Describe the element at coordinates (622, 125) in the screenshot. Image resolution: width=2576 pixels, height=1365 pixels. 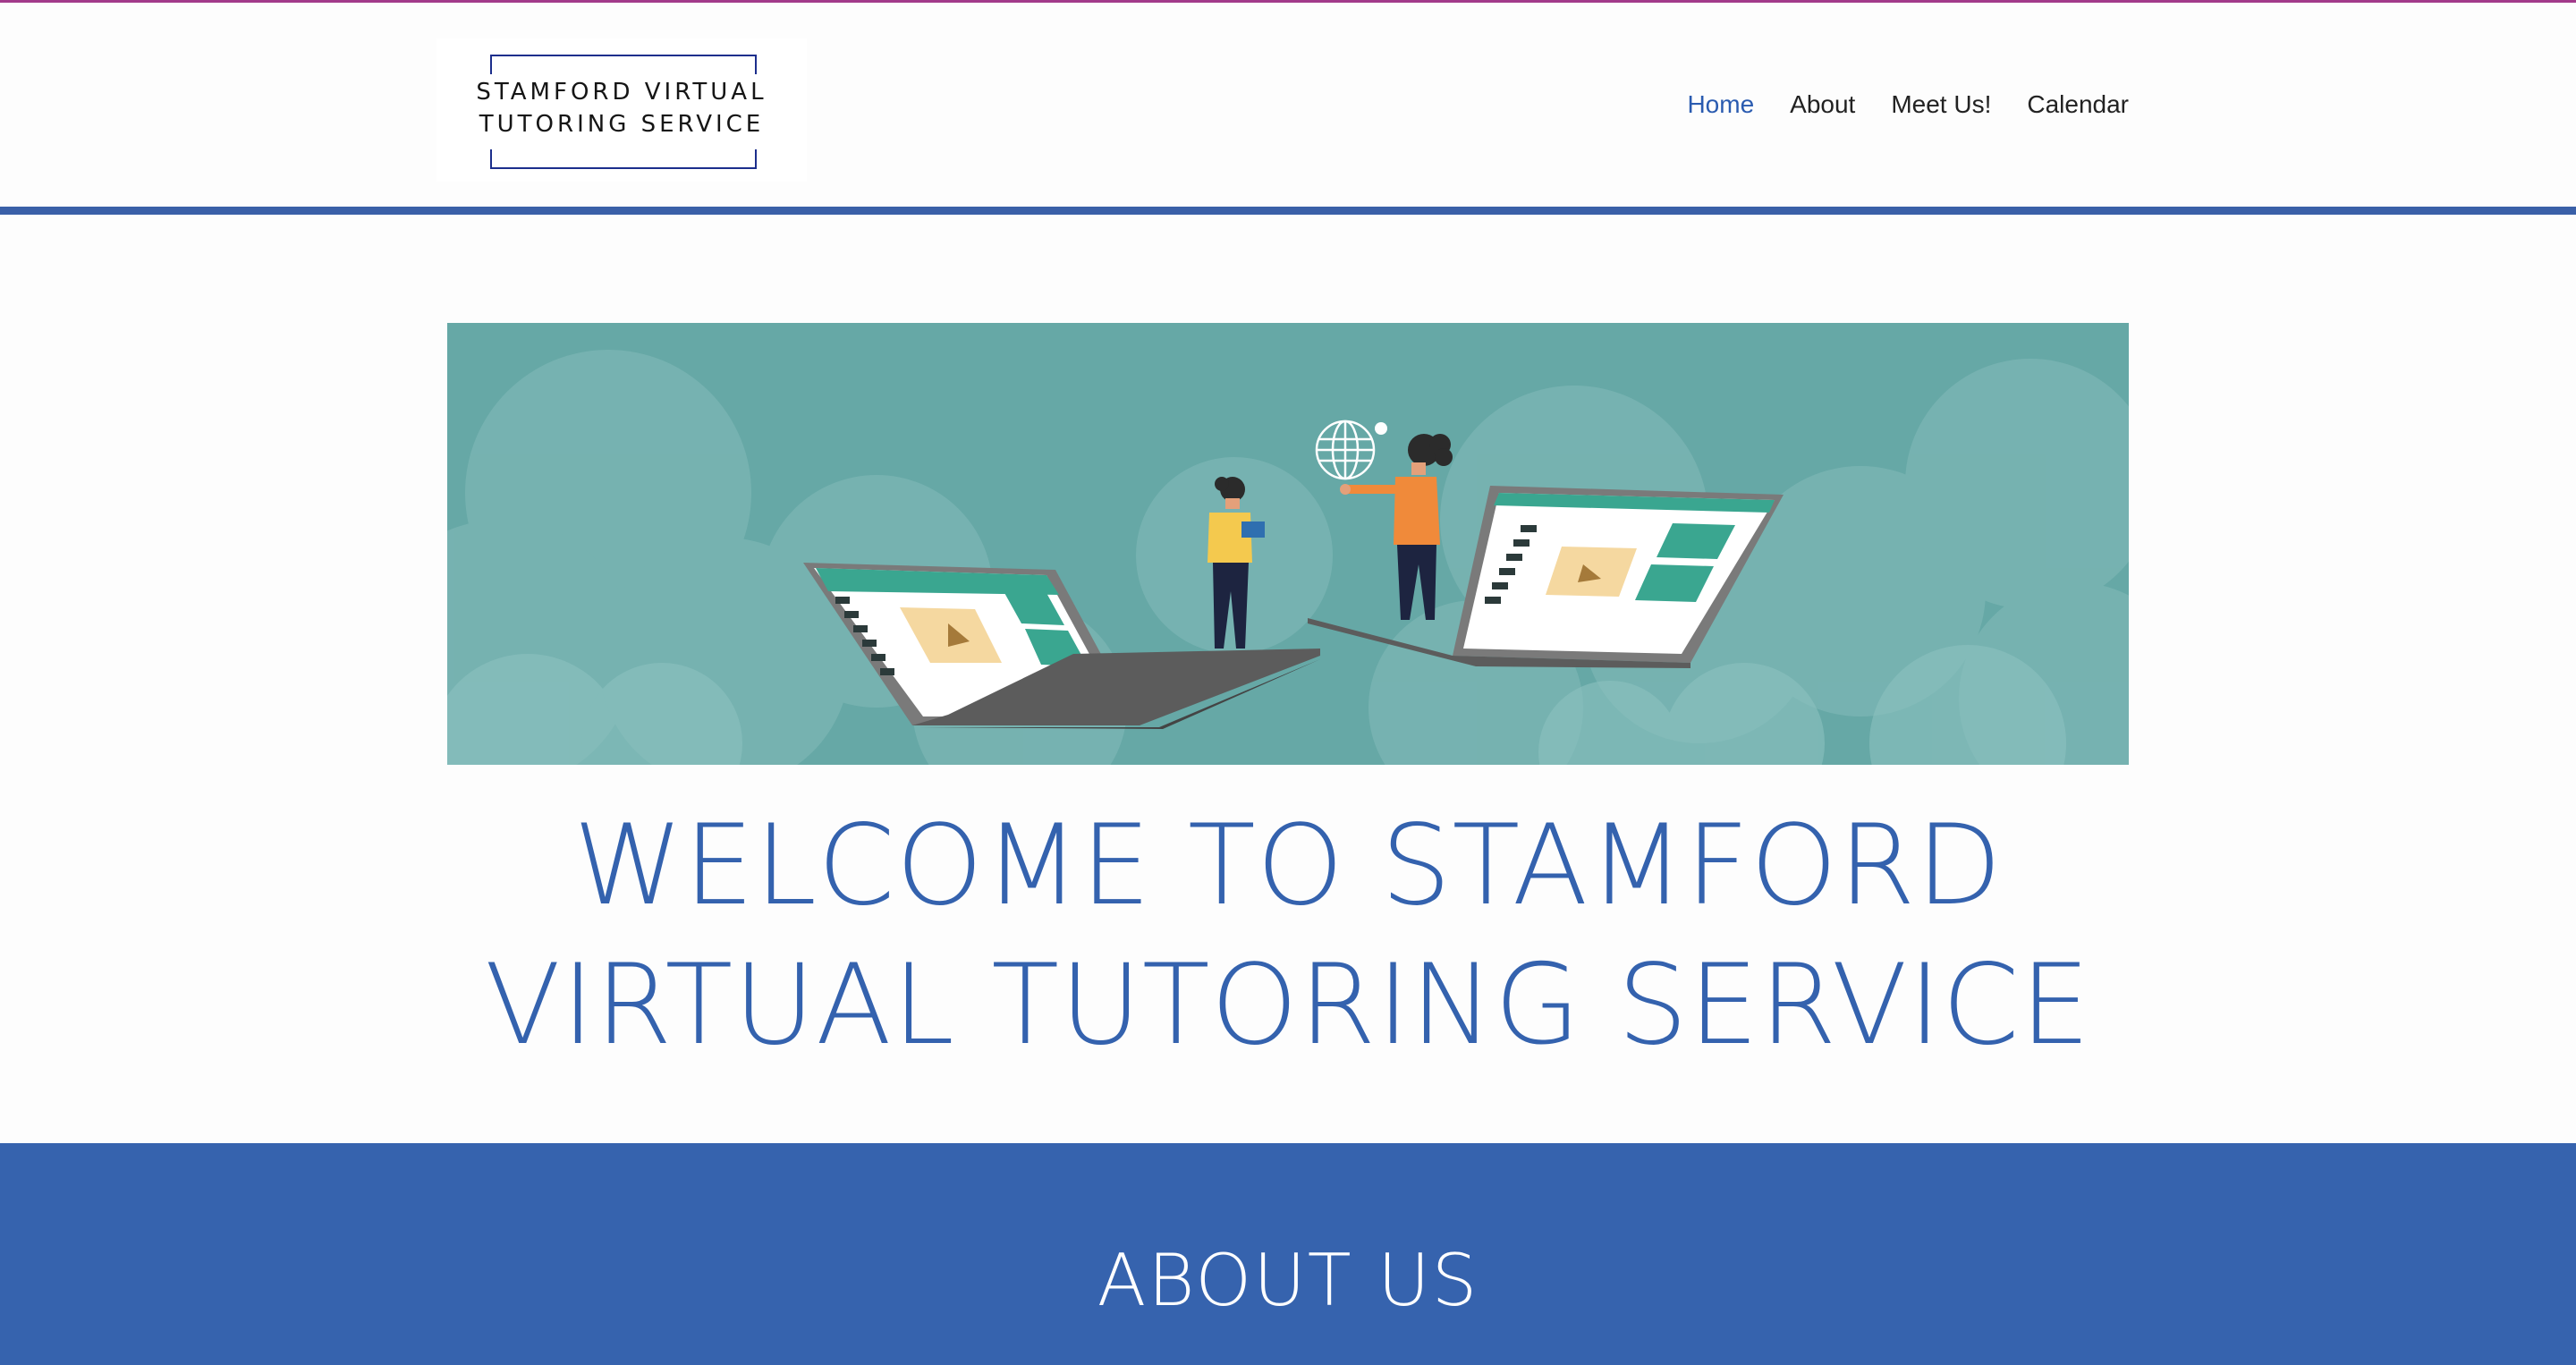
I see `logo-line-2: TUTORING SERVICE` at that location.